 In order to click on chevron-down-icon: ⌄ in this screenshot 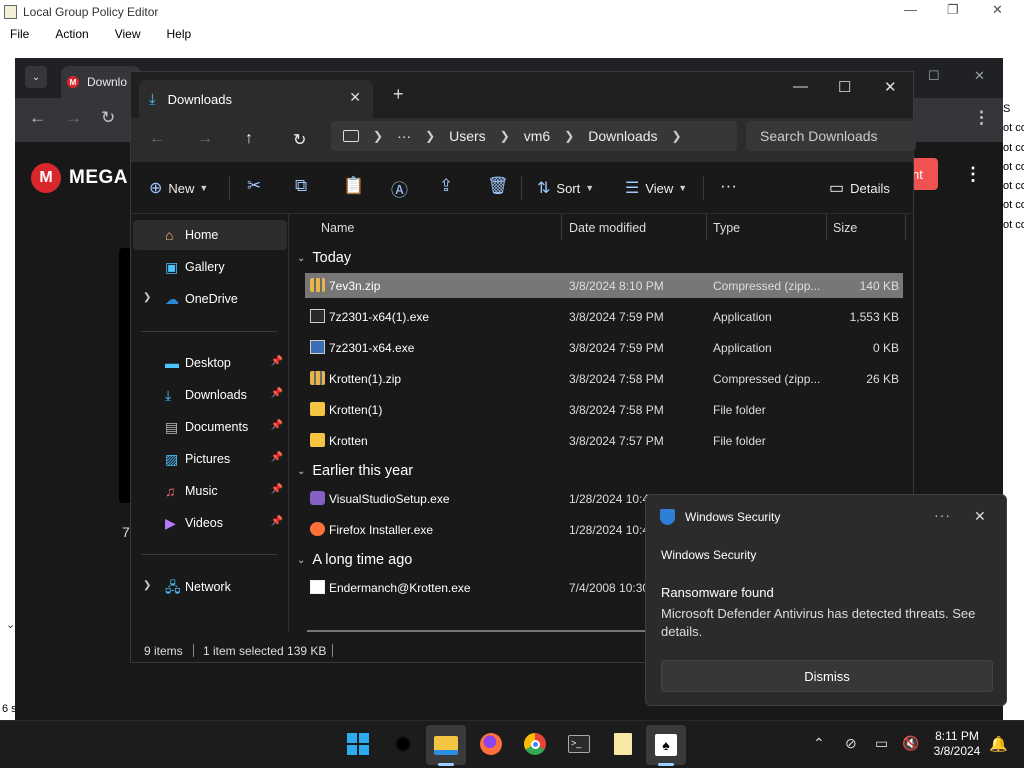, I will do `click(10, 624)`.